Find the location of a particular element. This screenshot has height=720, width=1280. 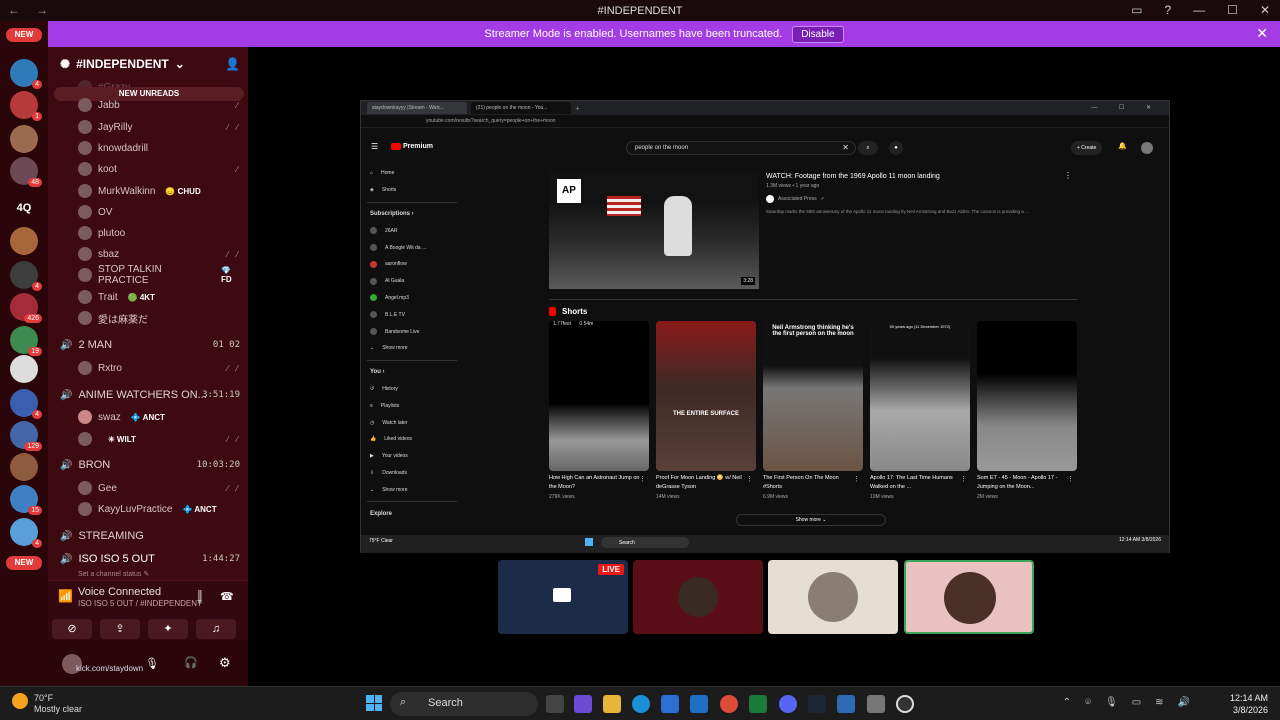

headphones-icon: 🎧 is located at coordinates (191, 662).